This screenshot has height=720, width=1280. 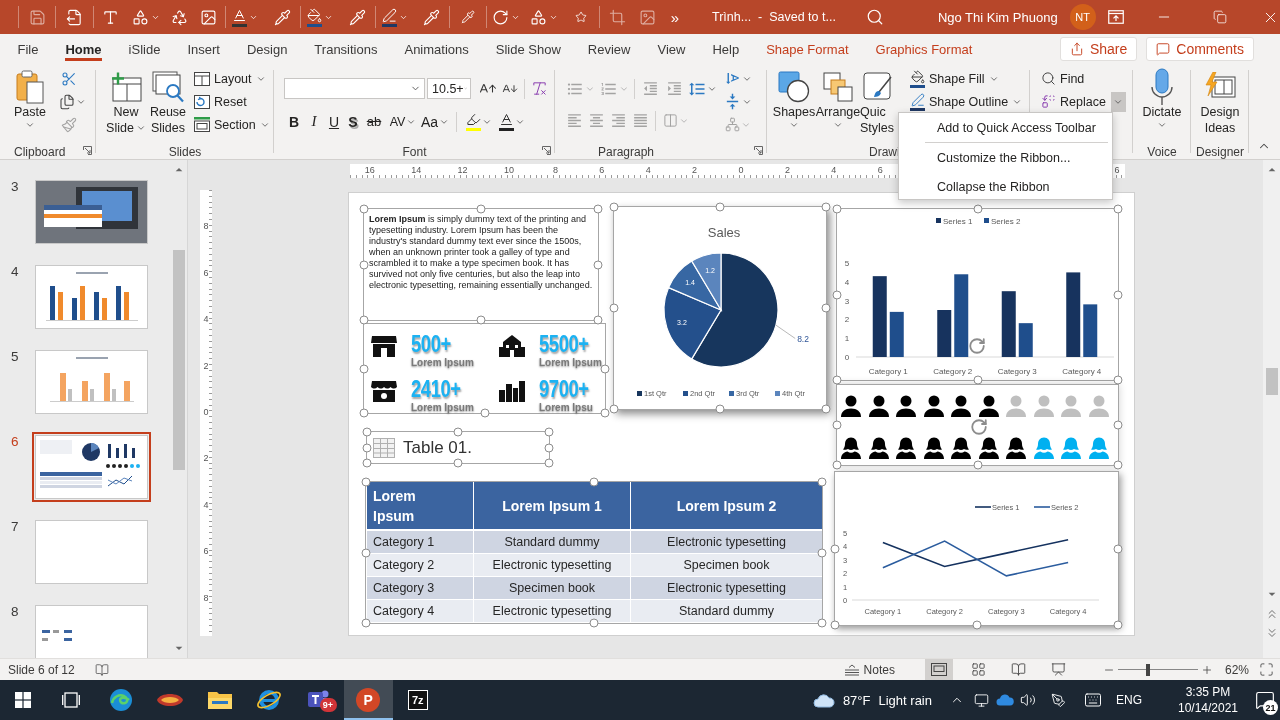 I want to click on image-icon, so click(x=647, y=17).